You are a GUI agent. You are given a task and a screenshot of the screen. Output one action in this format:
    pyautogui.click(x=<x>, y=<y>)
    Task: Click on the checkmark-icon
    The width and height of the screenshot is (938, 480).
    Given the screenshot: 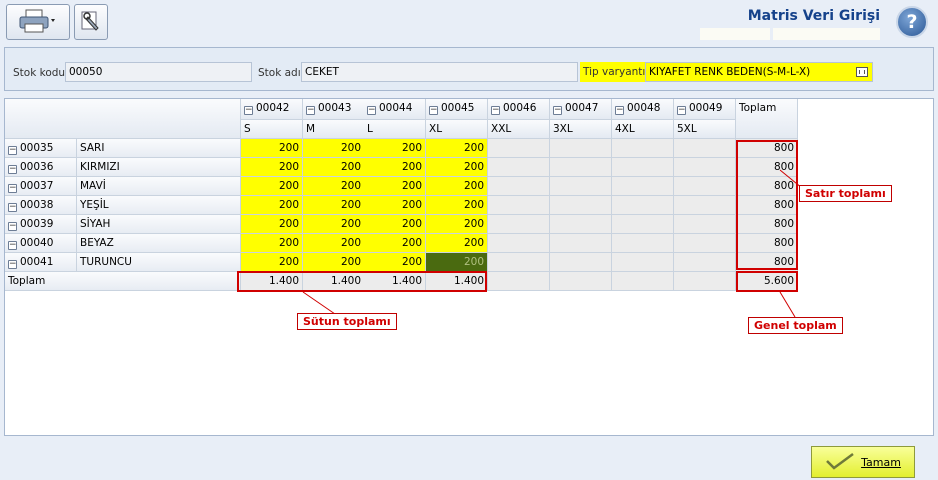 What is the action you would take?
    pyautogui.click(x=840, y=462)
    